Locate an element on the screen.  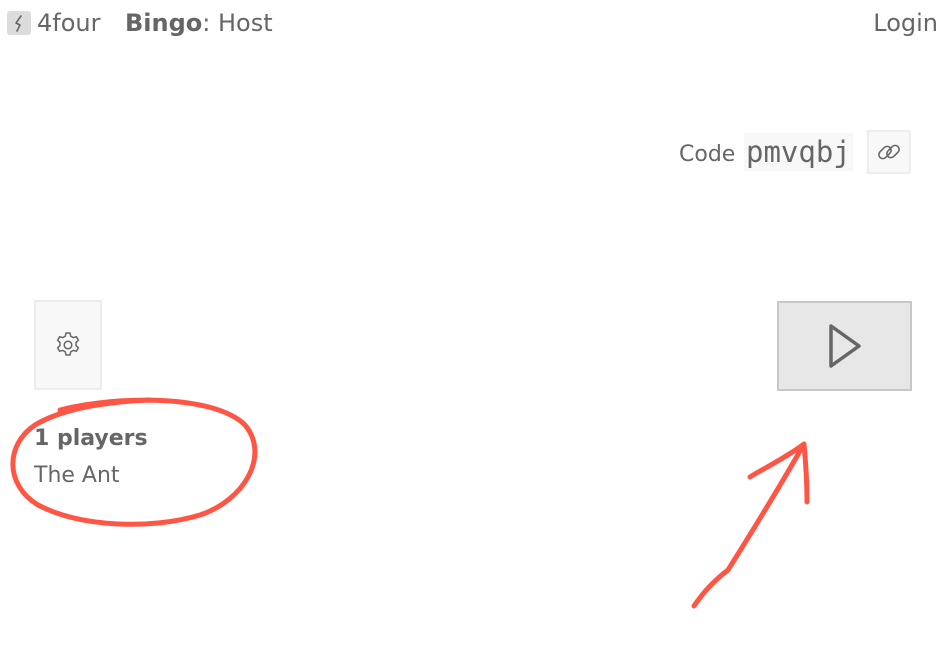
play-icon is located at coordinates (844, 346).